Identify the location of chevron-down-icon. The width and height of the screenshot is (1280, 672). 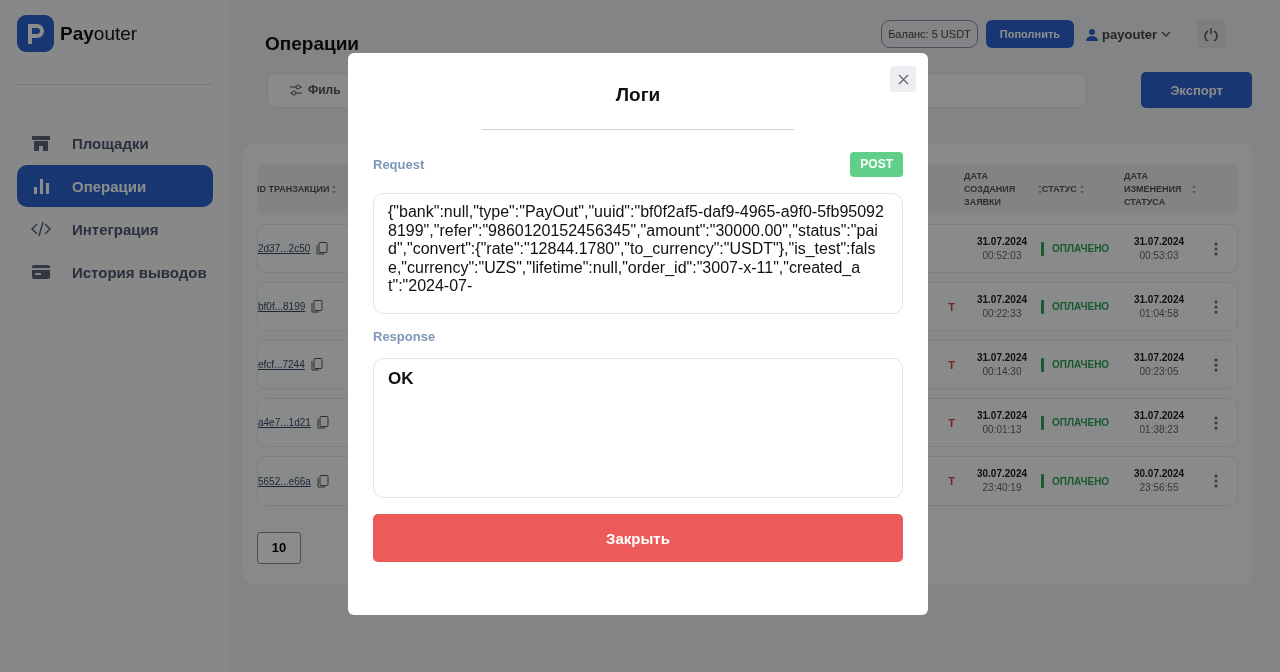
(1166, 34).